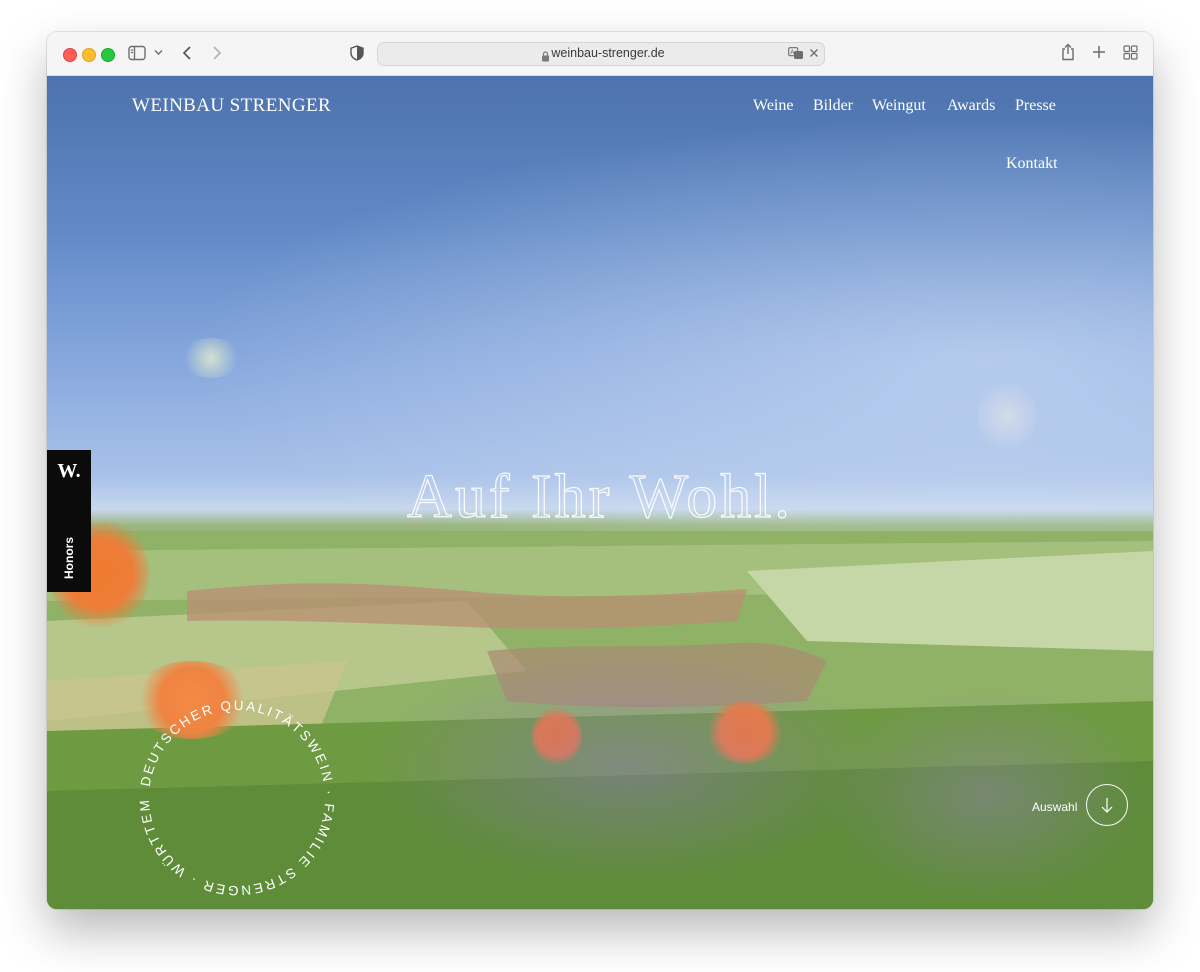 Image resolution: width=1200 pixels, height=972 pixels. Describe the element at coordinates (1054, 807) in the screenshot. I see `scroll-label: Auswahl` at that location.